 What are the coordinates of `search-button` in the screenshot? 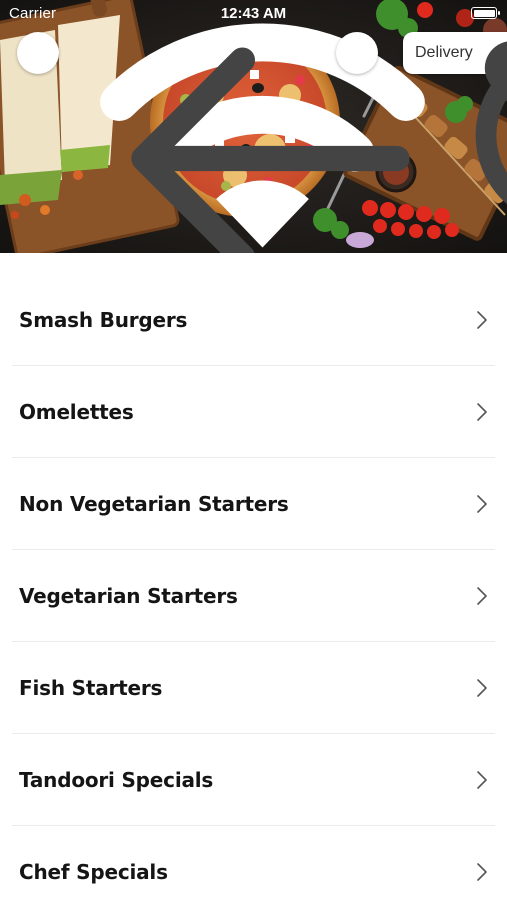 It's located at (421, 118).